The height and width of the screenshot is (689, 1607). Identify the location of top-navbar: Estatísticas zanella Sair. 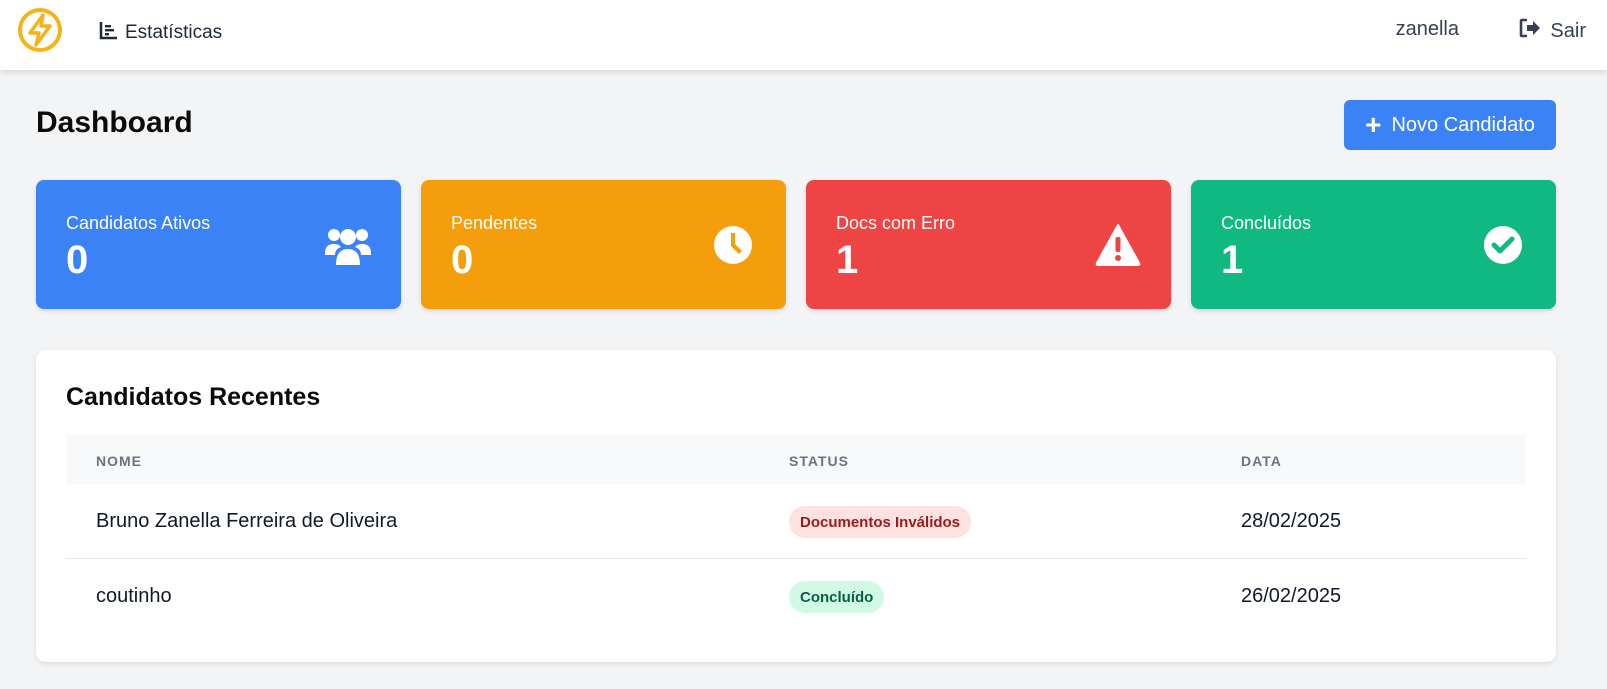
(803, 35).